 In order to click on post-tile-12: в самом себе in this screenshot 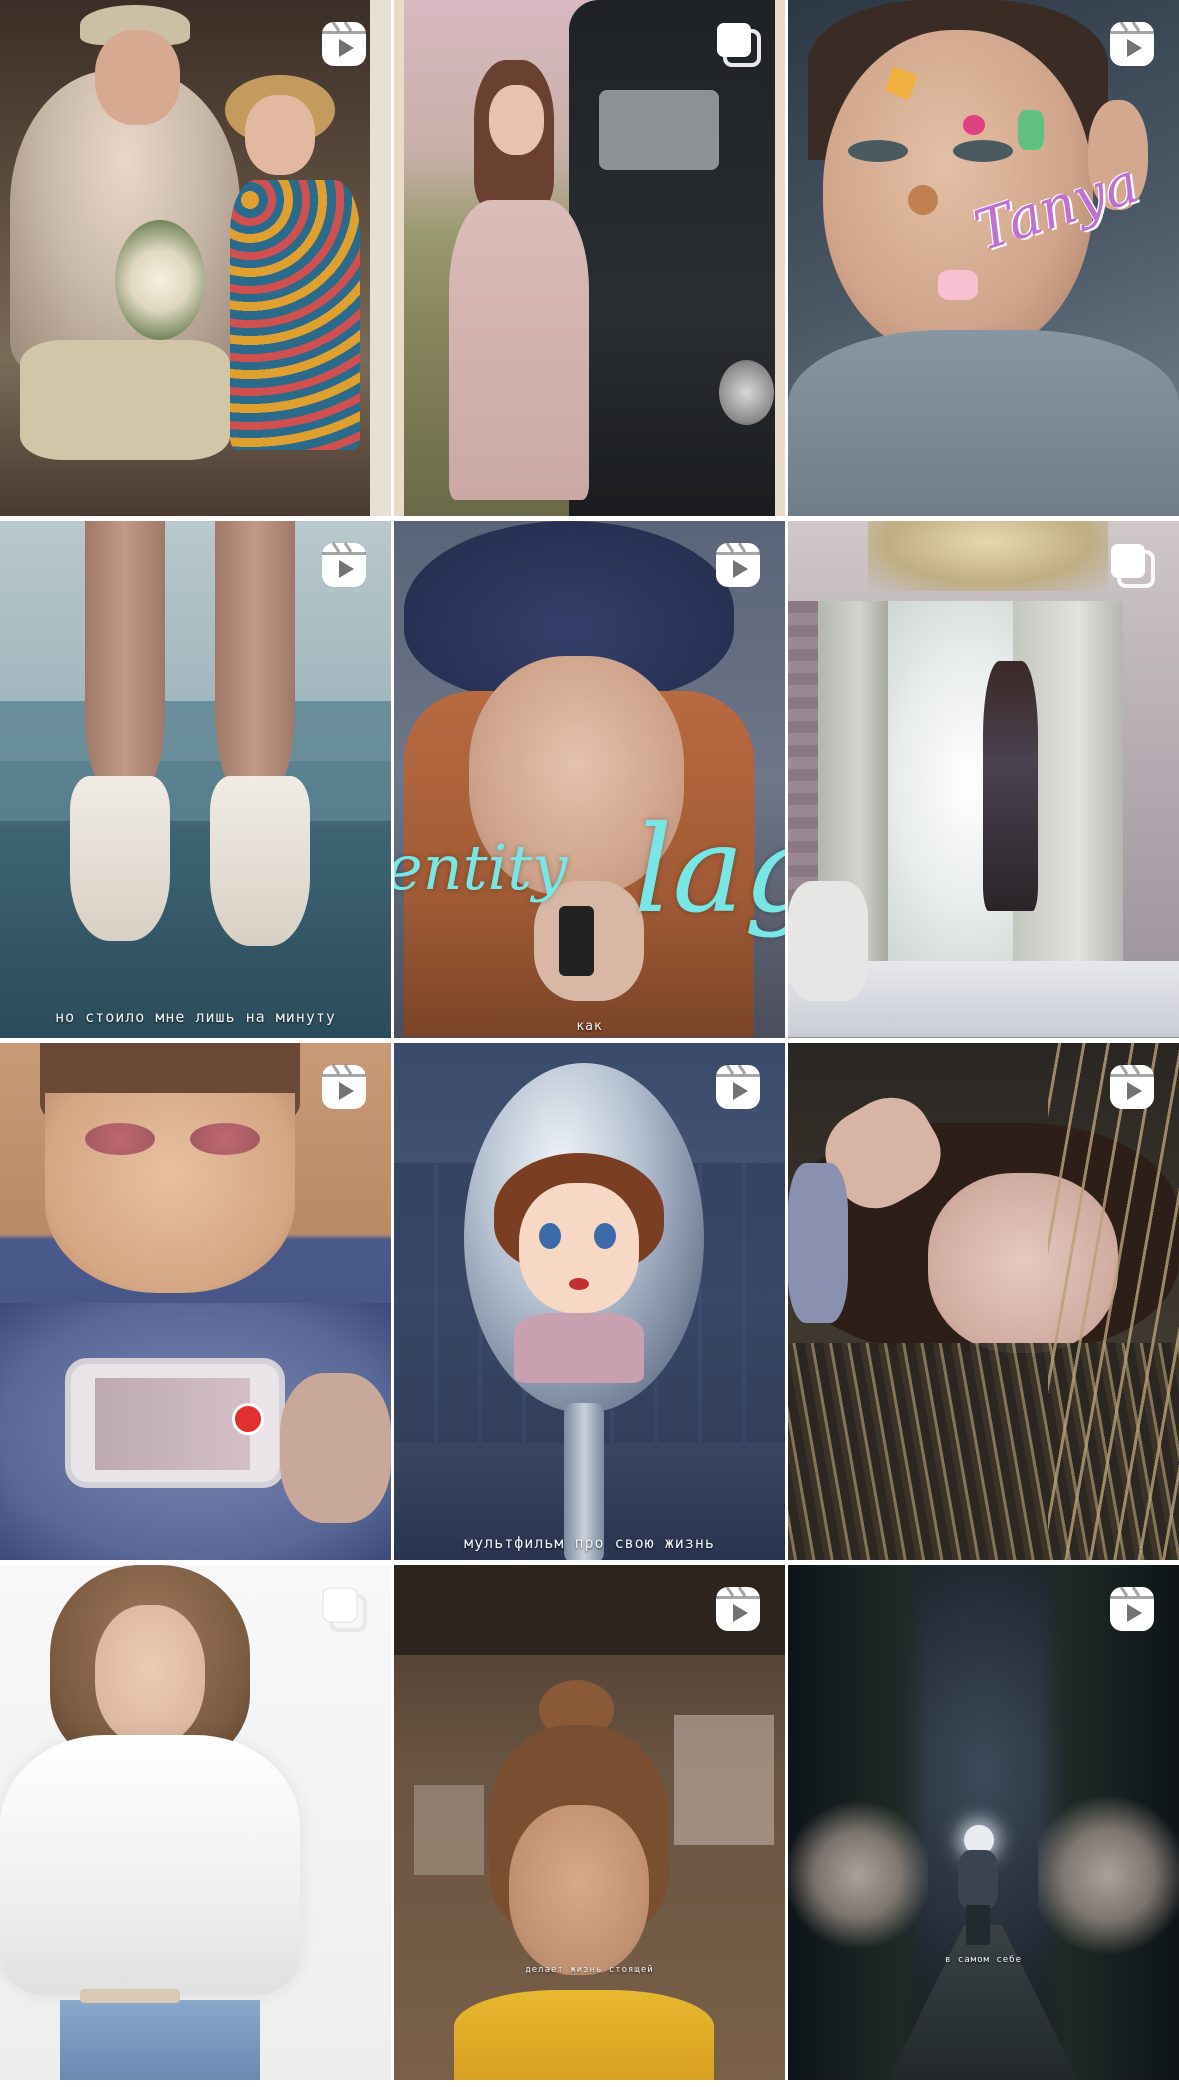, I will do `click(983, 1822)`.